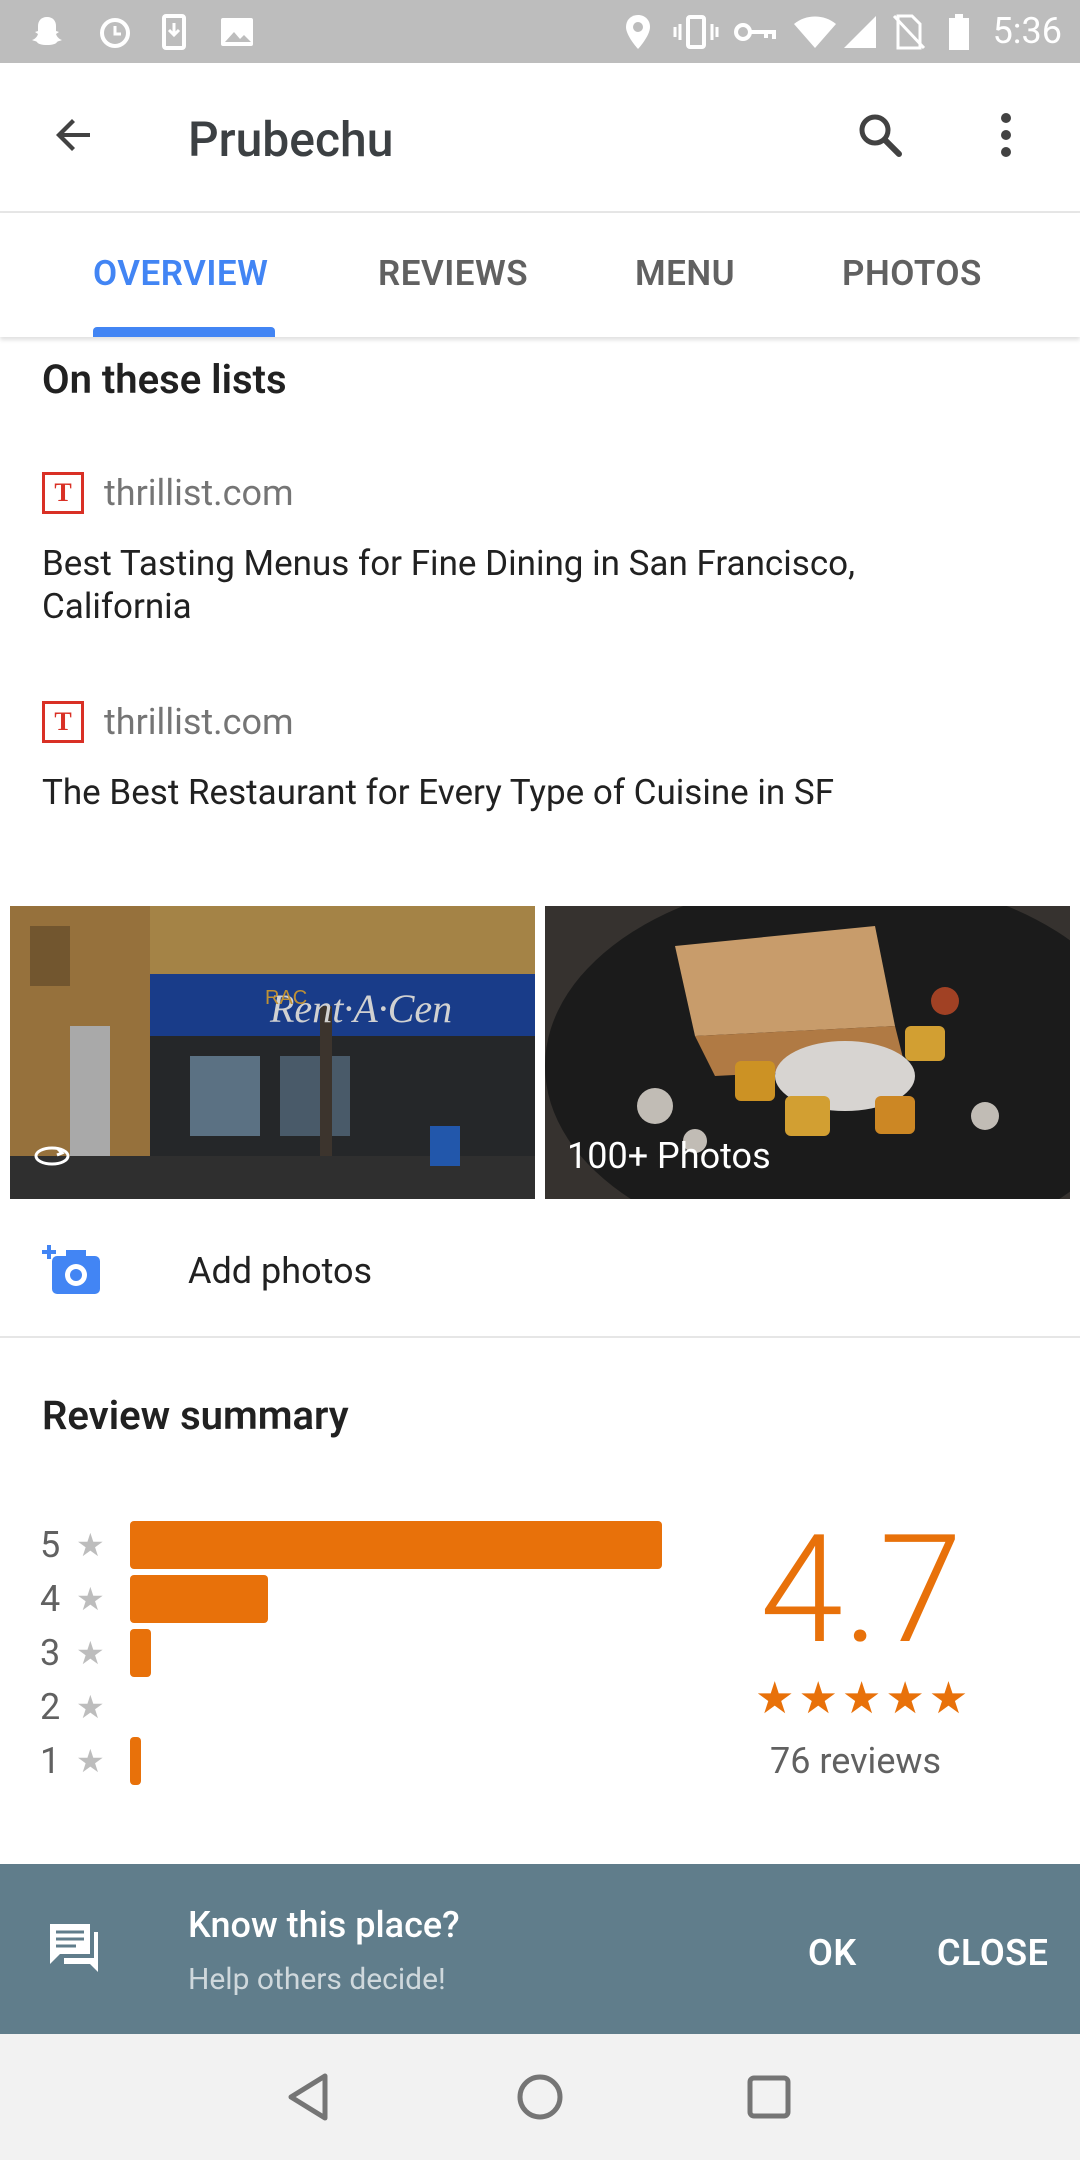 This screenshot has height=2160, width=1080. Describe the element at coordinates (880, 135) in the screenshot. I see `search-icon` at that location.